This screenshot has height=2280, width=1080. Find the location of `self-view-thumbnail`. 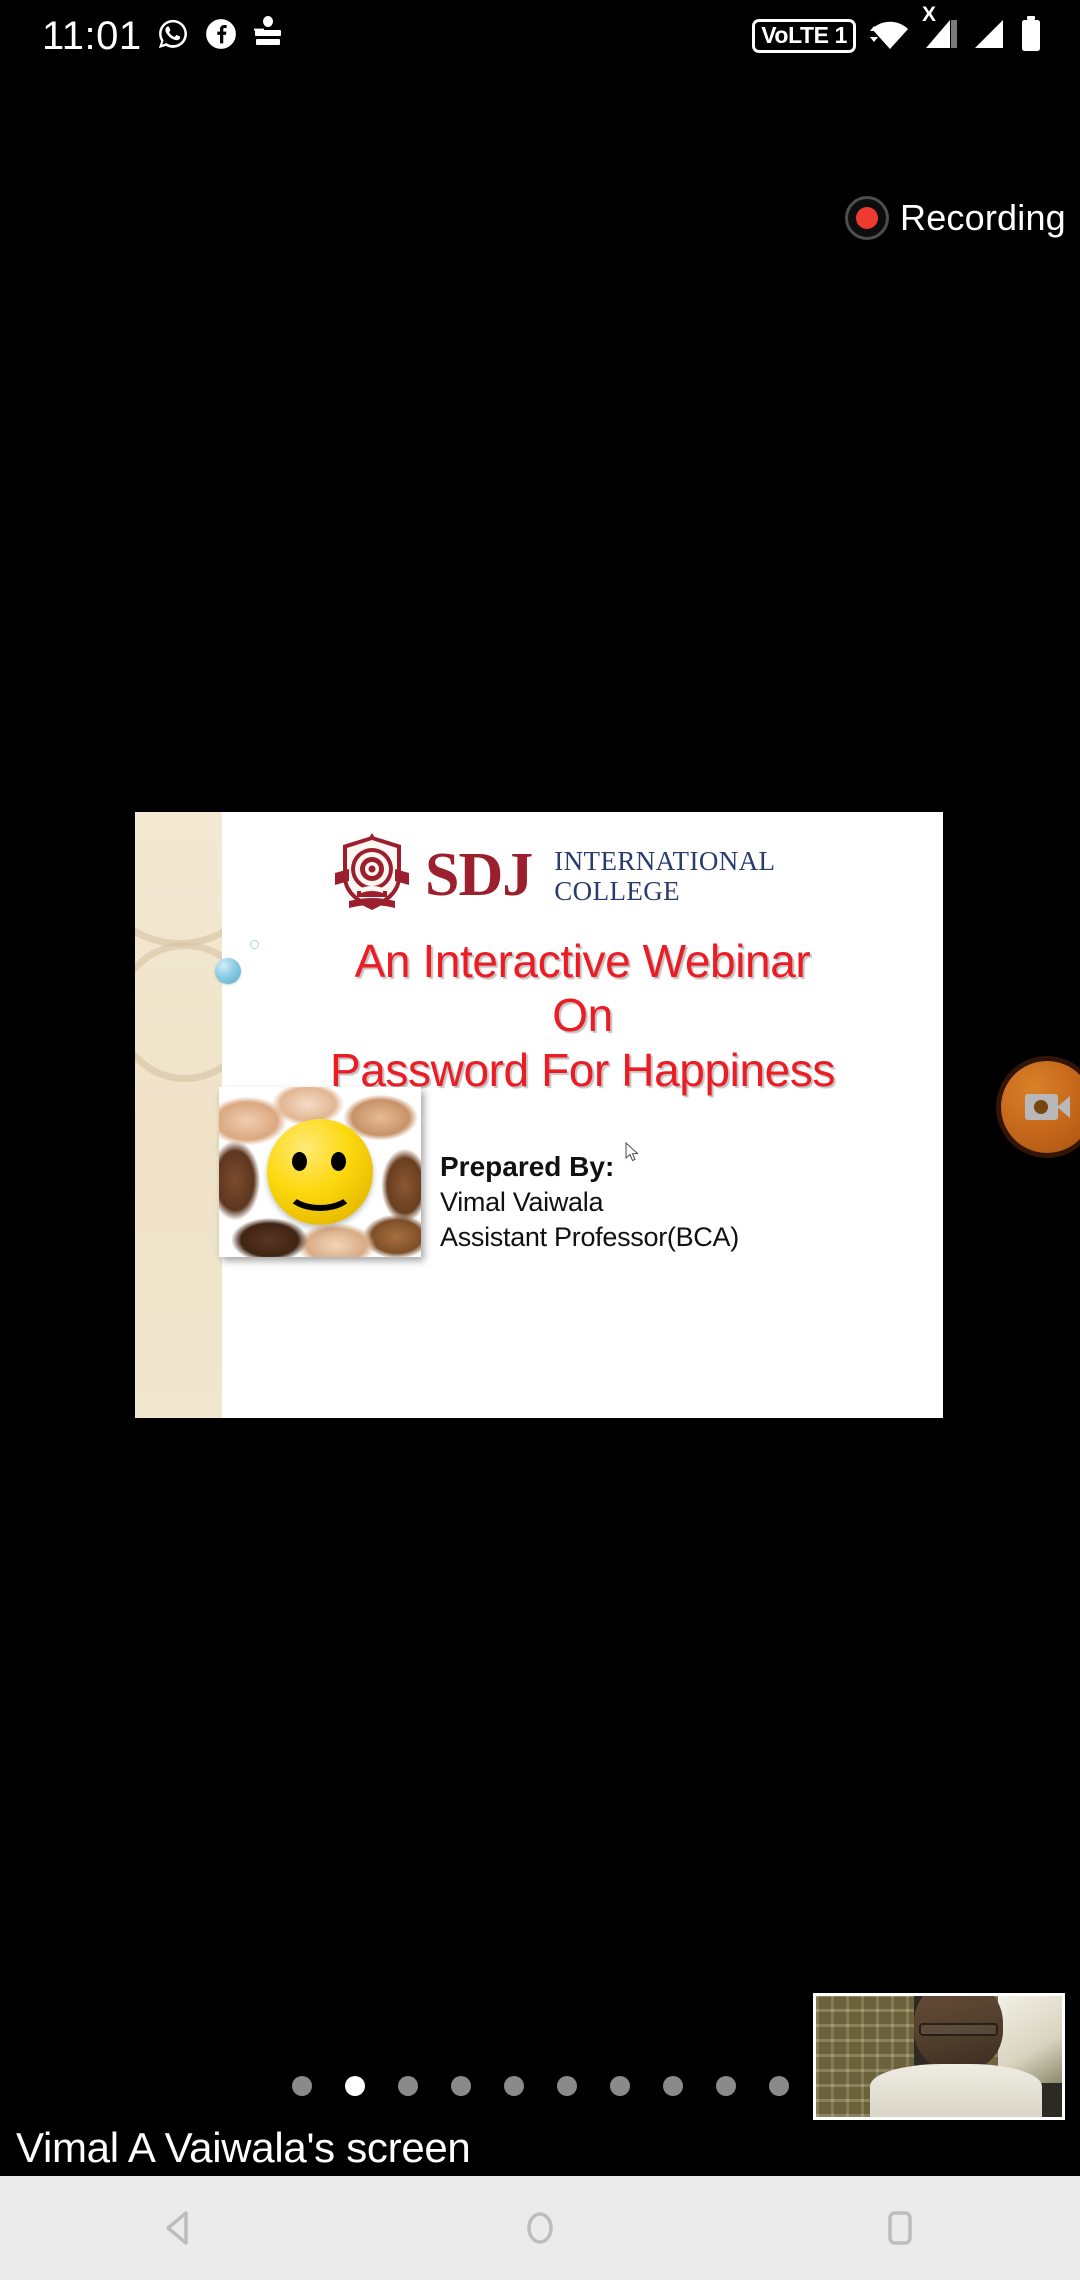

self-view-thumbnail is located at coordinates (939, 2056).